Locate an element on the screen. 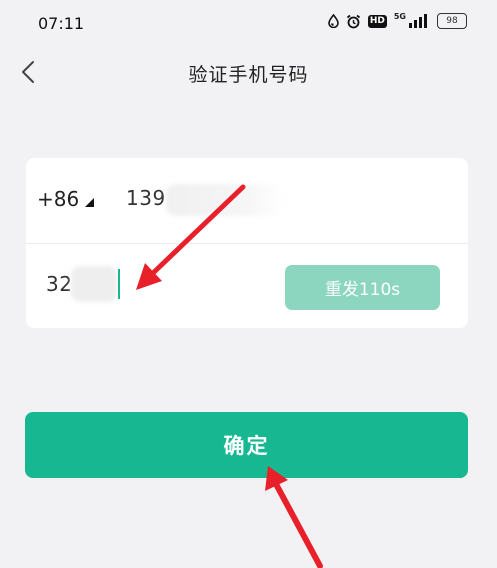 The width and height of the screenshot is (497, 568). nav-bar: 验证手机号码 is located at coordinates (248, 72).